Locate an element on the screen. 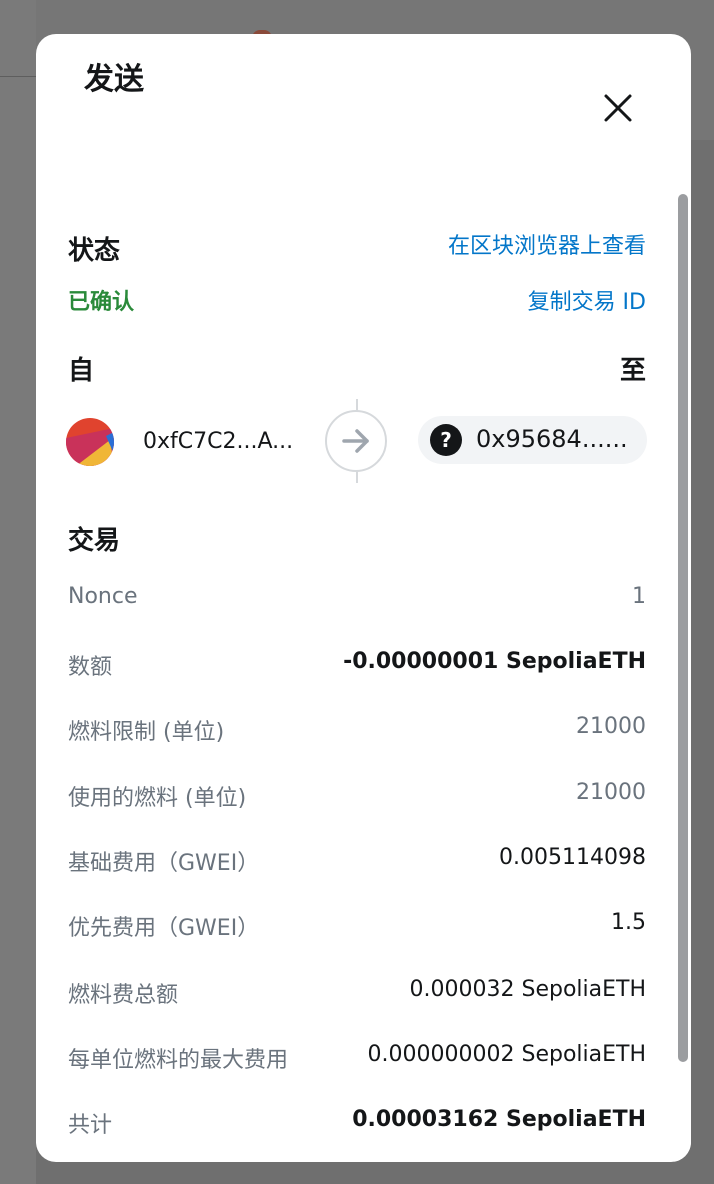 The image size is (714, 1184). transaction-heading: 交易 is located at coordinates (94, 541).